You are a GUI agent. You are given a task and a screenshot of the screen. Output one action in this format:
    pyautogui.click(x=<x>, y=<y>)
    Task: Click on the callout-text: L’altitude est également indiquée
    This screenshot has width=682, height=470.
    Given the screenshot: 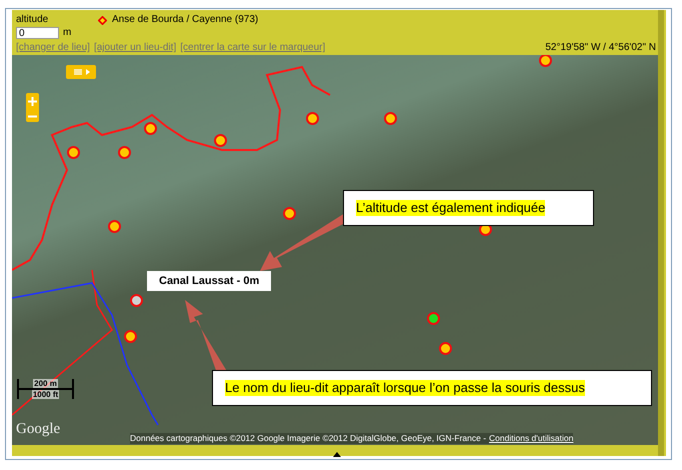 What is the action you would take?
    pyautogui.click(x=451, y=208)
    